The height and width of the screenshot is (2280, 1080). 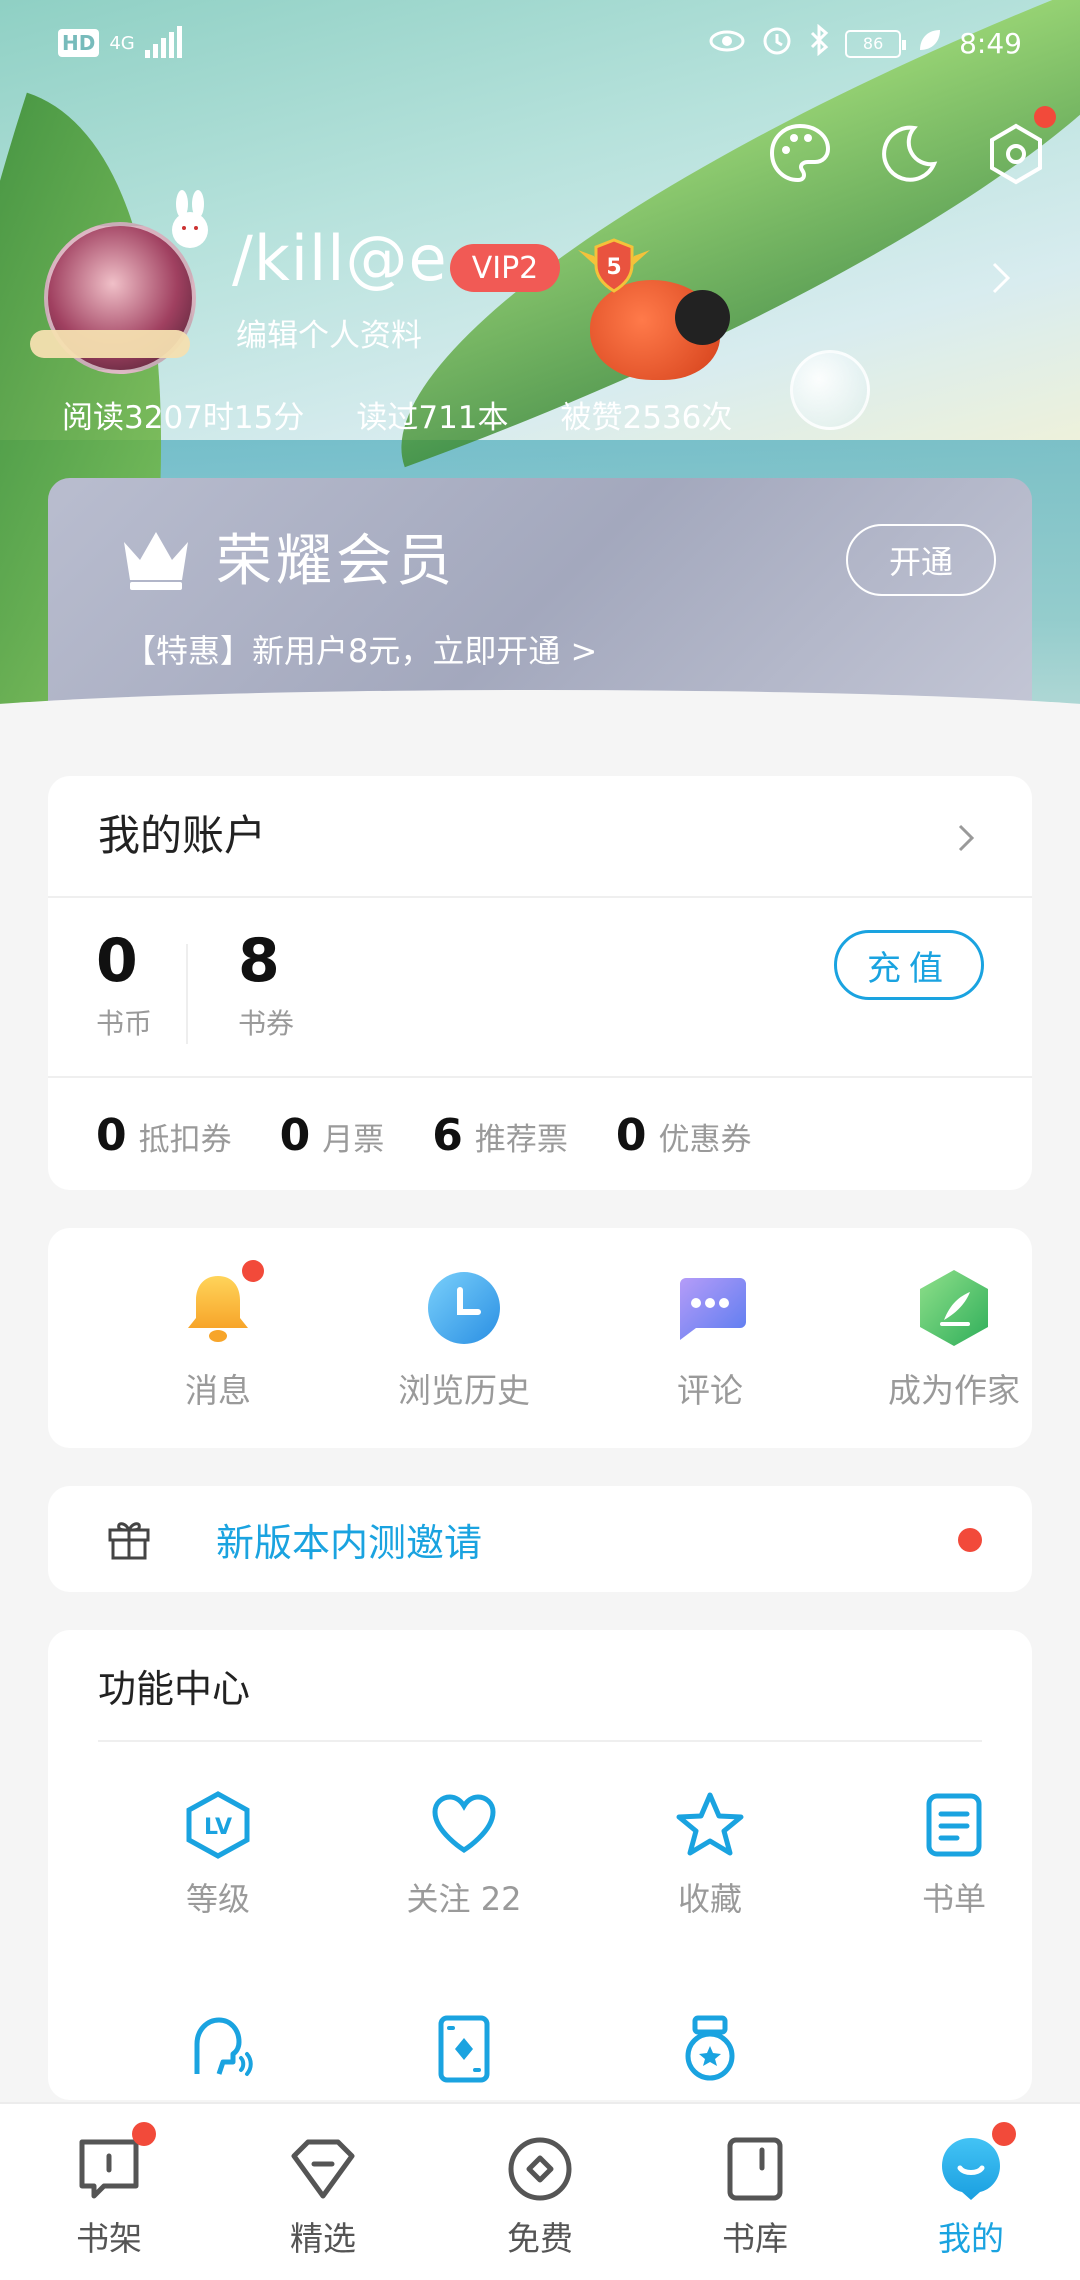 What do you see at coordinates (464, 1855) in the screenshot?
I see `following-button: 关注 22` at bounding box center [464, 1855].